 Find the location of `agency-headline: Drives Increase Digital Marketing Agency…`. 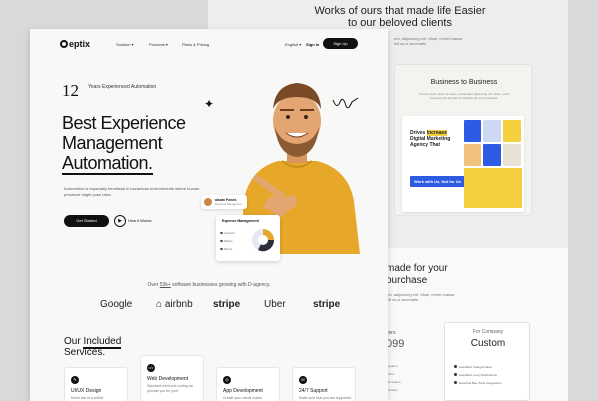

agency-headline: Drives Increase Digital Marketing Agency… is located at coordinates (430, 139).